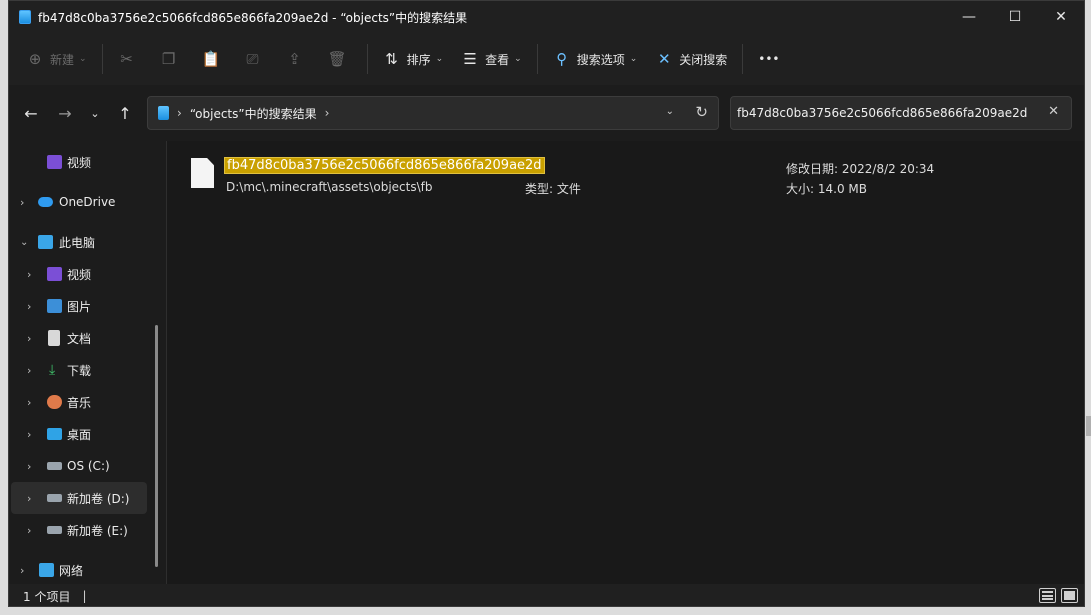 The width and height of the screenshot is (1091, 615). What do you see at coordinates (470, 59) in the screenshot?
I see `list-view-icon: ☰` at bounding box center [470, 59].